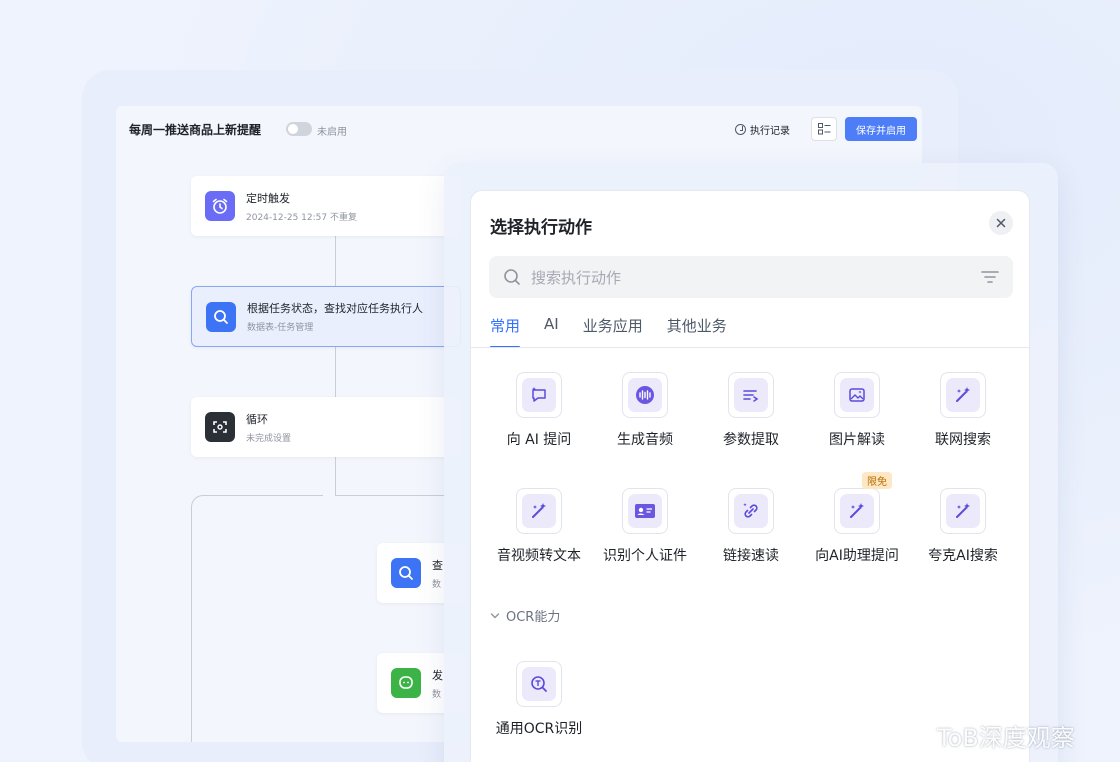 Image resolution: width=1120 pixels, height=762 pixels. What do you see at coordinates (881, 129) in the screenshot?
I see `save-and-enable-button: 保存并启用` at bounding box center [881, 129].